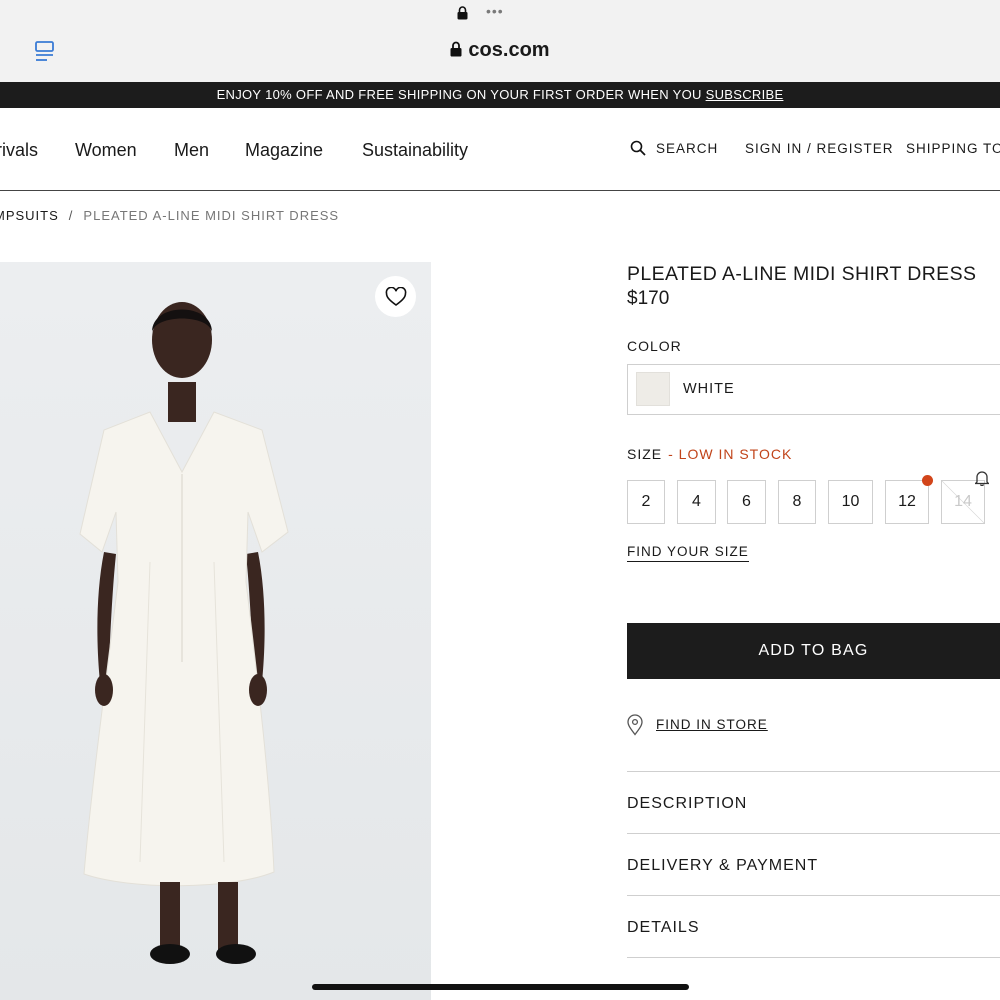 The image size is (1000, 1000). Describe the element at coordinates (648, 298) in the screenshot. I see `product-price: $170` at that location.